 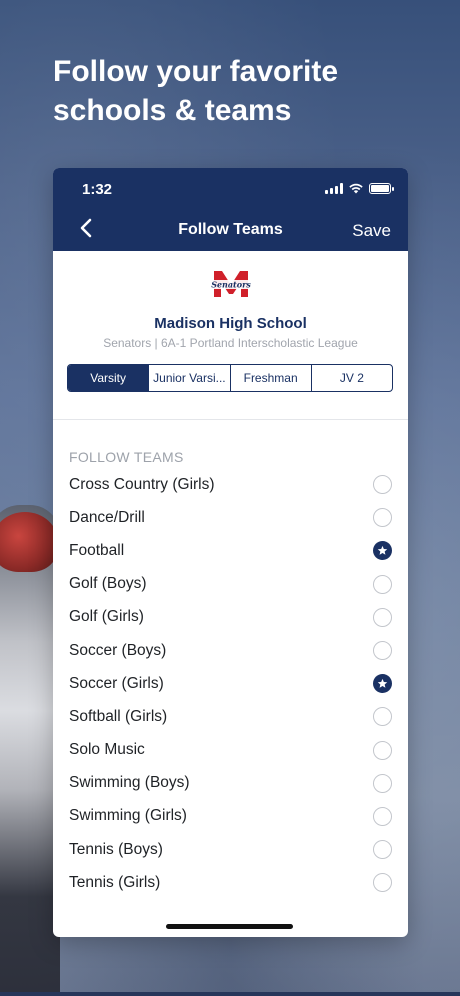 What do you see at coordinates (116, 683) in the screenshot?
I see `team-label: Soccer (Girls)` at bounding box center [116, 683].